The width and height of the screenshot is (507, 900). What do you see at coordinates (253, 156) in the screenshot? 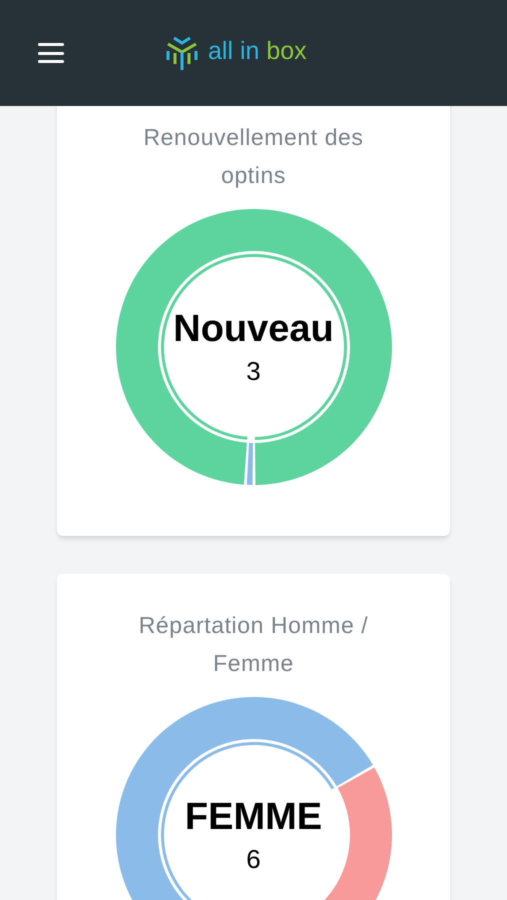
I see `card-title: Renouvellement des optins` at bounding box center [253, 156].